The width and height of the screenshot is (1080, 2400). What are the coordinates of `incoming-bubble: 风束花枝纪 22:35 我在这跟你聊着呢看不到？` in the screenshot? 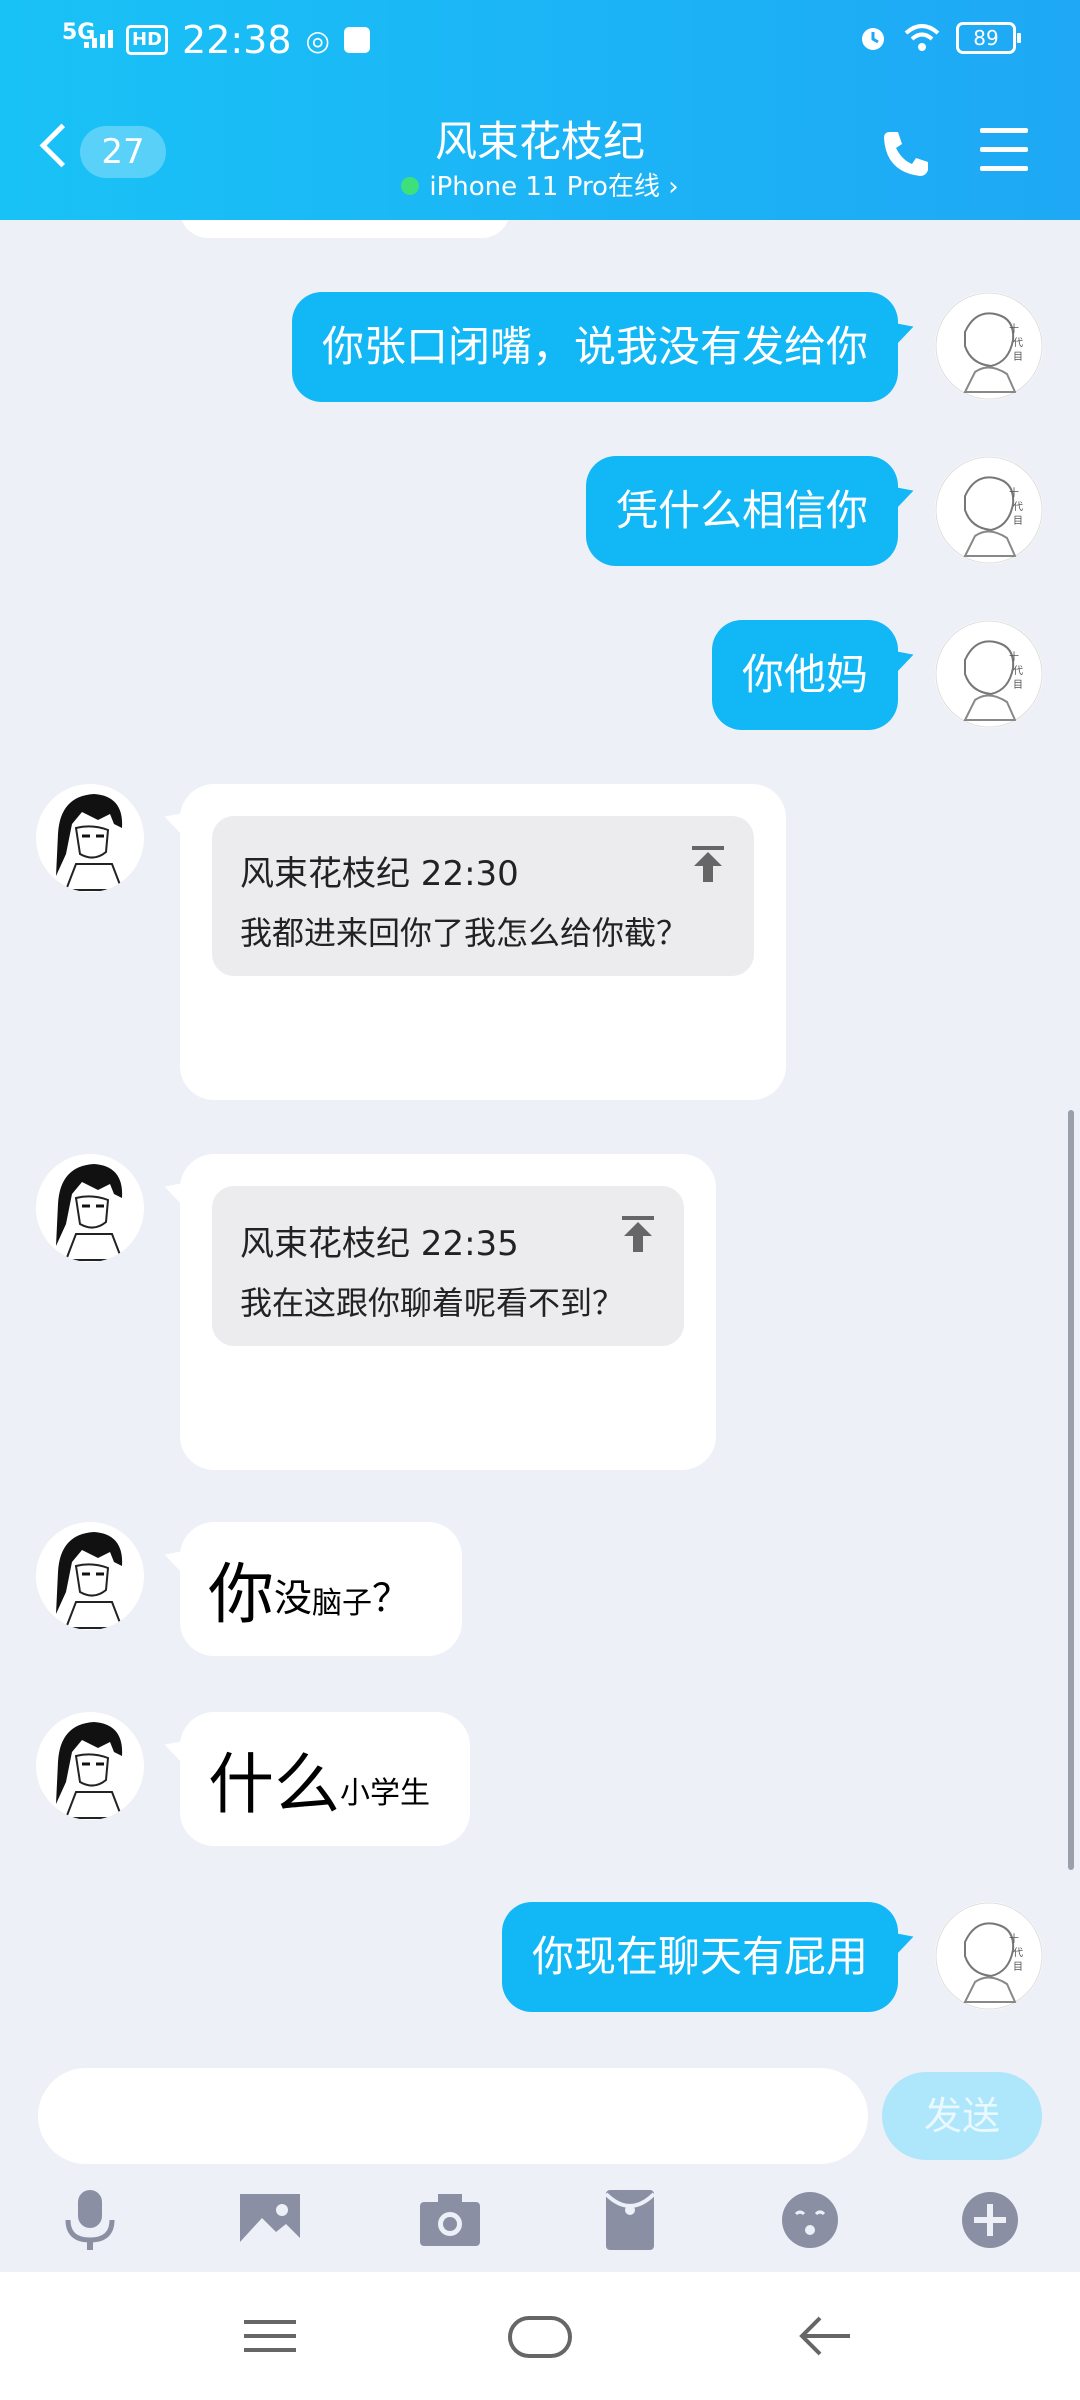 It's located at (448, 1312).